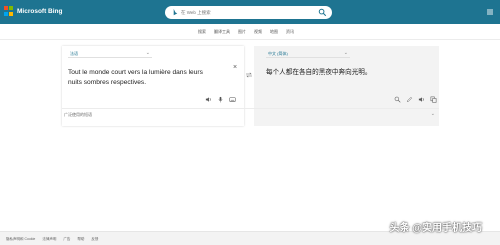 This screenshot has width=500, height=245. Describe the element at coordinates (308, 54) in the screenshot. I see `target-language-select: 中文 (简体) ⌄` at that location.